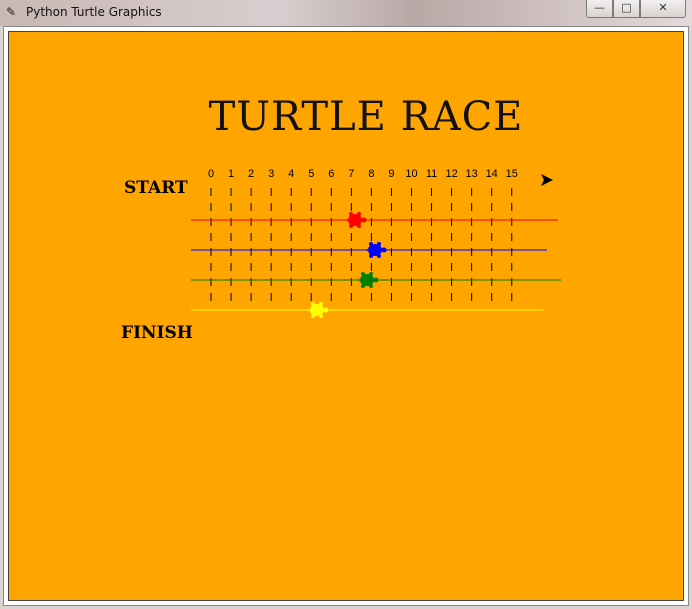 Image resolution: width=692 pixels, height=609 pixels. I want to click on close-icon: ✕, so click(663, 7).